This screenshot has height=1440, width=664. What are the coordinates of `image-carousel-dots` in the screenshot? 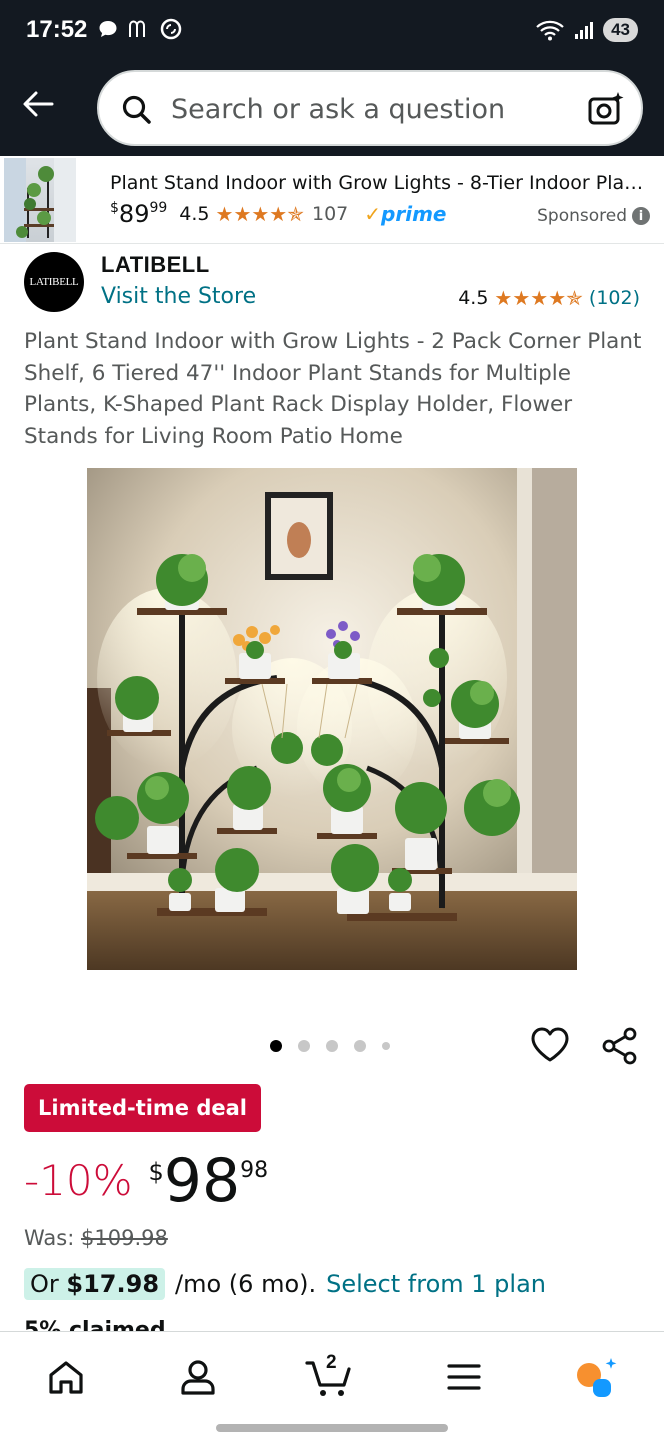 It's located at (330, 1046).